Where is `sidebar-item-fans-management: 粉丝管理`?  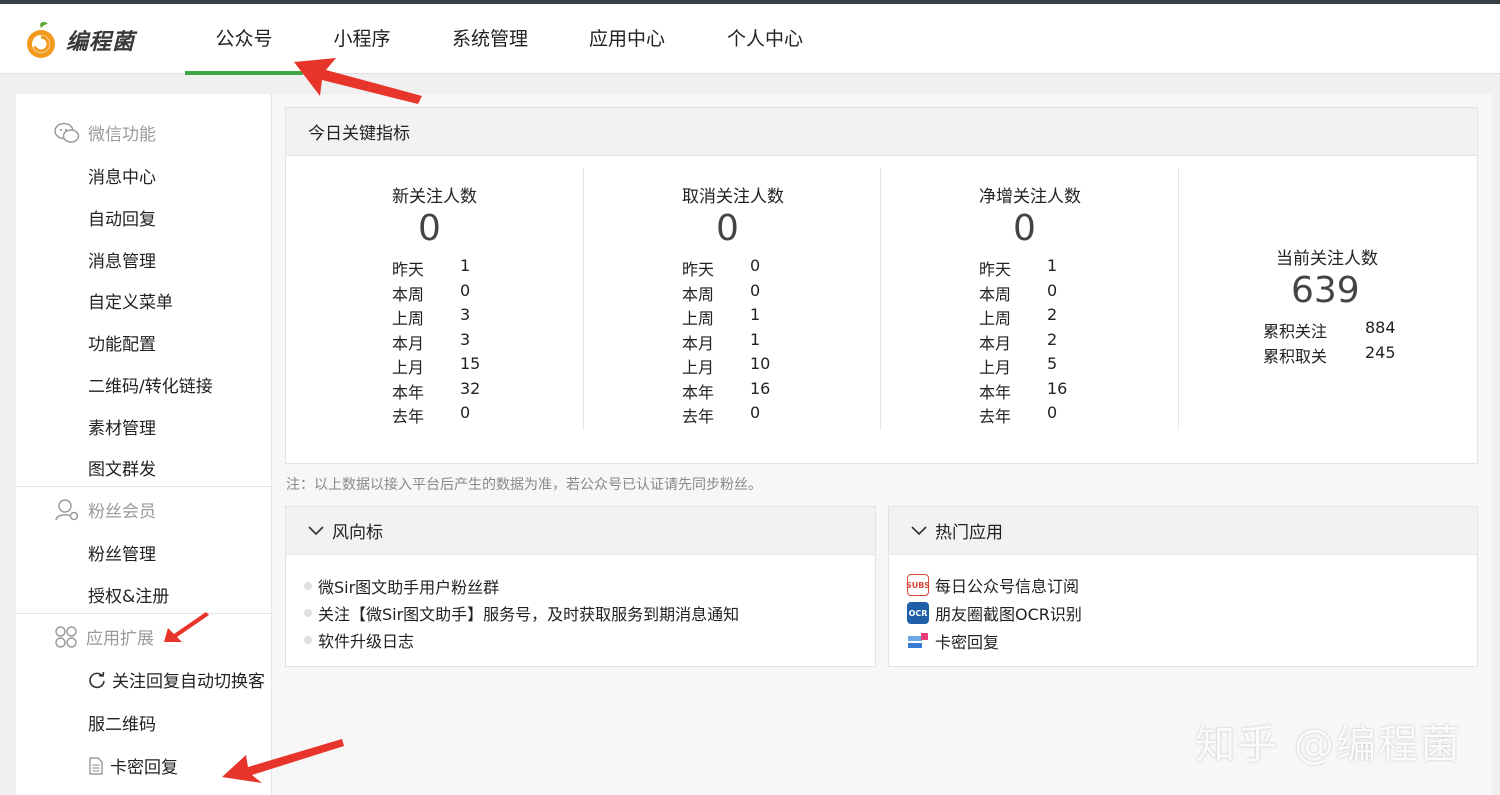 sidebar-item-fans-management: 粉丝管理 is located at coordinates (122, 552).